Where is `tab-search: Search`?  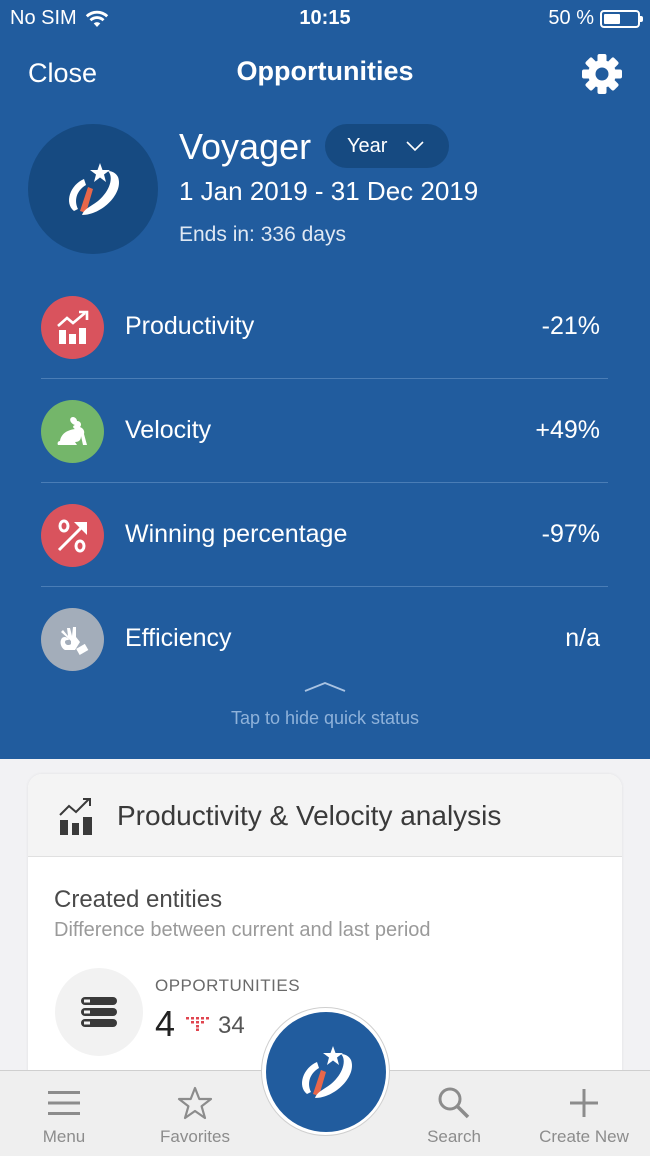 tab-search: Search is located at coordinates (454, 1116).